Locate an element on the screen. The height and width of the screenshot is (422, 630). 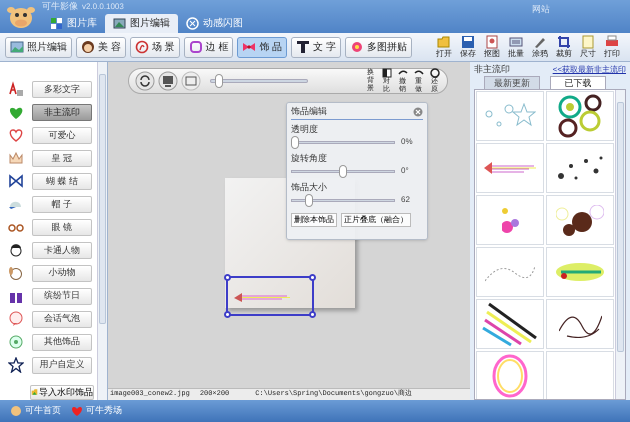
brush-icon is located at coordinates (540, 42).